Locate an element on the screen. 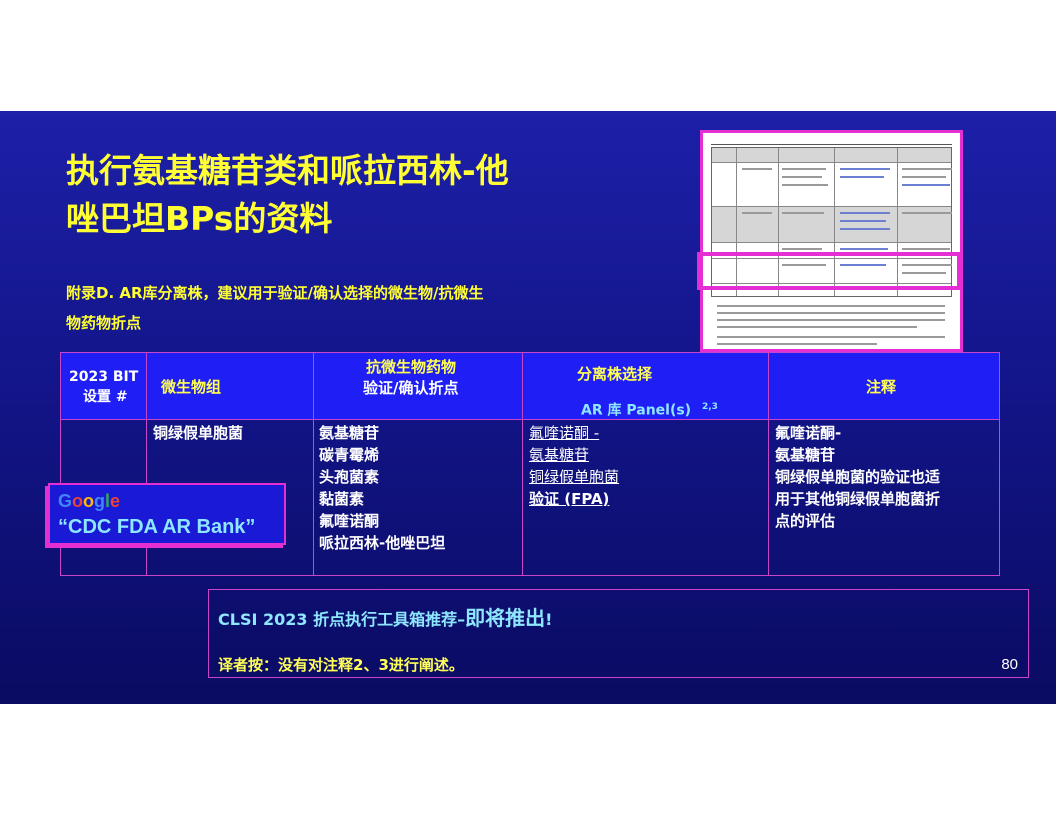 The height and width of the screenshot is (816, 1056). header-bit-set-line1: 2023 BIT is located at coordinates (104, 377).